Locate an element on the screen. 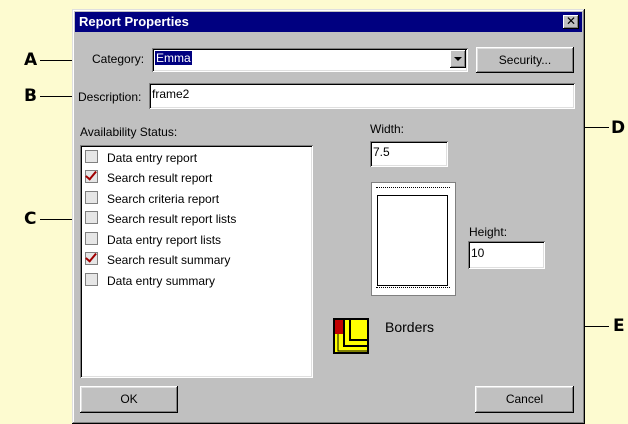  availability-label: Availability Status: is located at coordinates (129, 132).